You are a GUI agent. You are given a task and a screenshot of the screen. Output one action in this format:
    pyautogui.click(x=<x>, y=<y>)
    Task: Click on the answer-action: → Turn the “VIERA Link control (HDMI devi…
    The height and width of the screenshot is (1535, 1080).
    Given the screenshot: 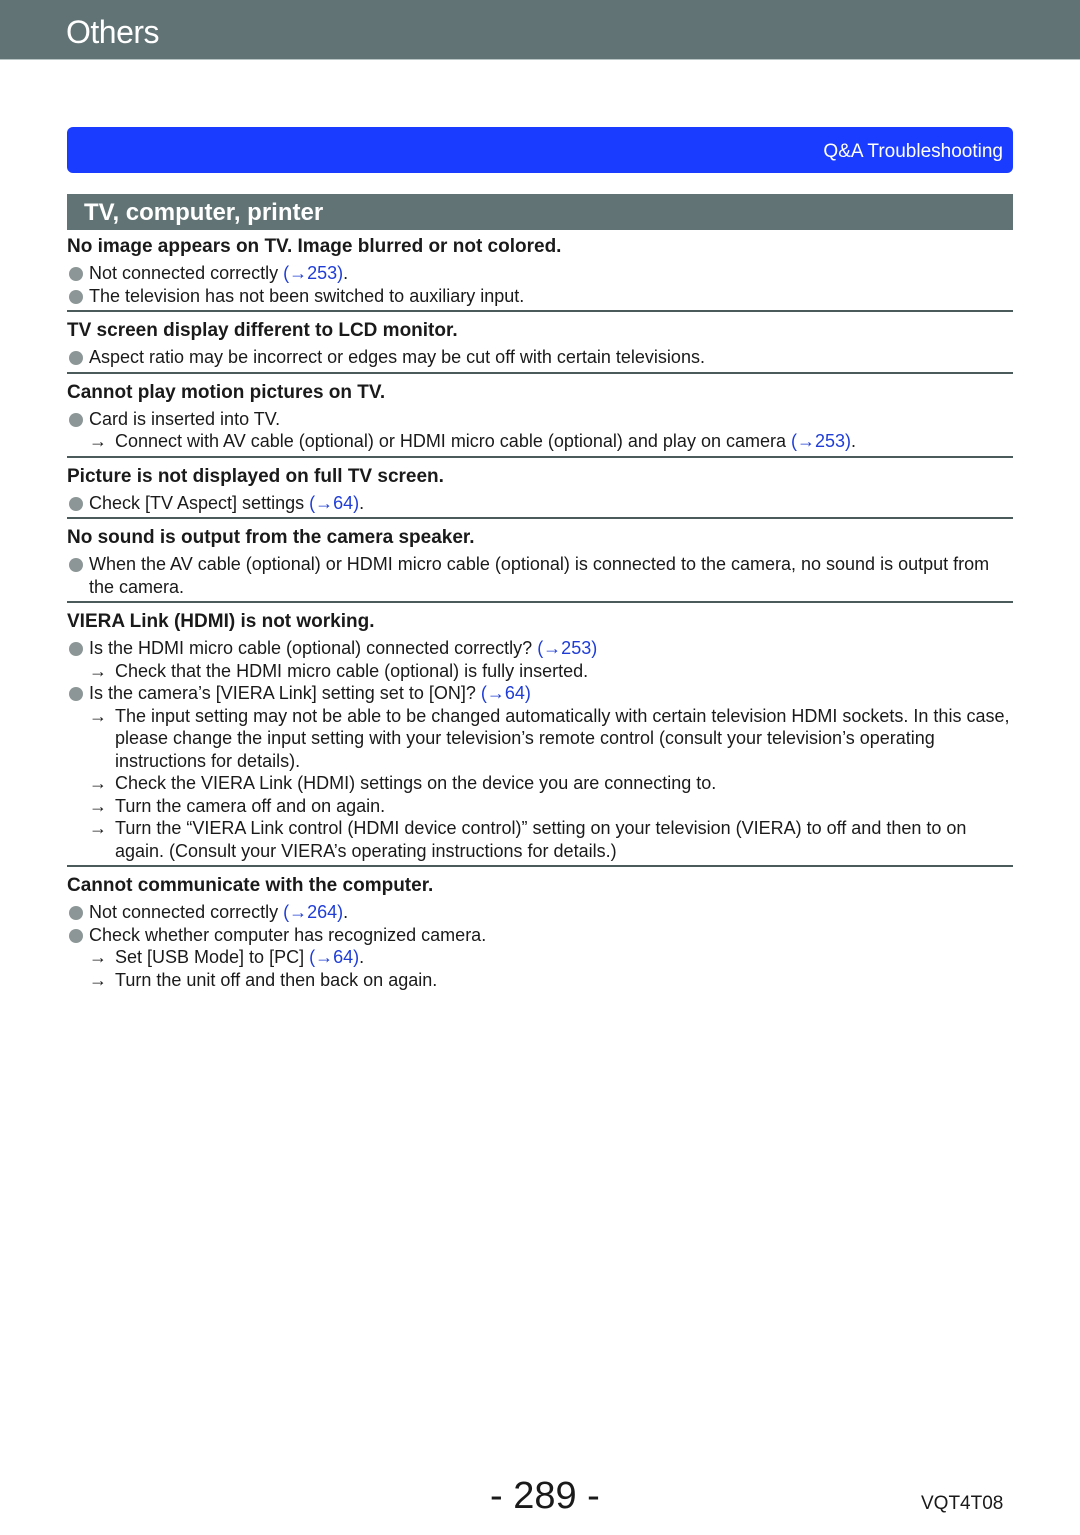 What is the action you would take?
    pyautogui.click(x=540, y=839)
    